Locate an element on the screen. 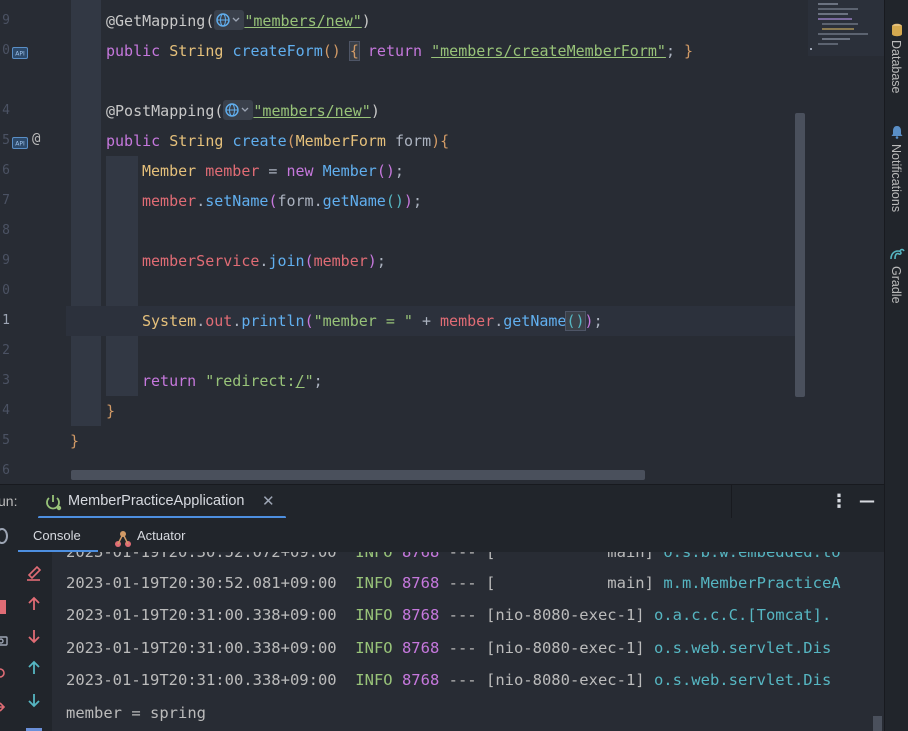  power-icon is located at coordinates (53, 504).